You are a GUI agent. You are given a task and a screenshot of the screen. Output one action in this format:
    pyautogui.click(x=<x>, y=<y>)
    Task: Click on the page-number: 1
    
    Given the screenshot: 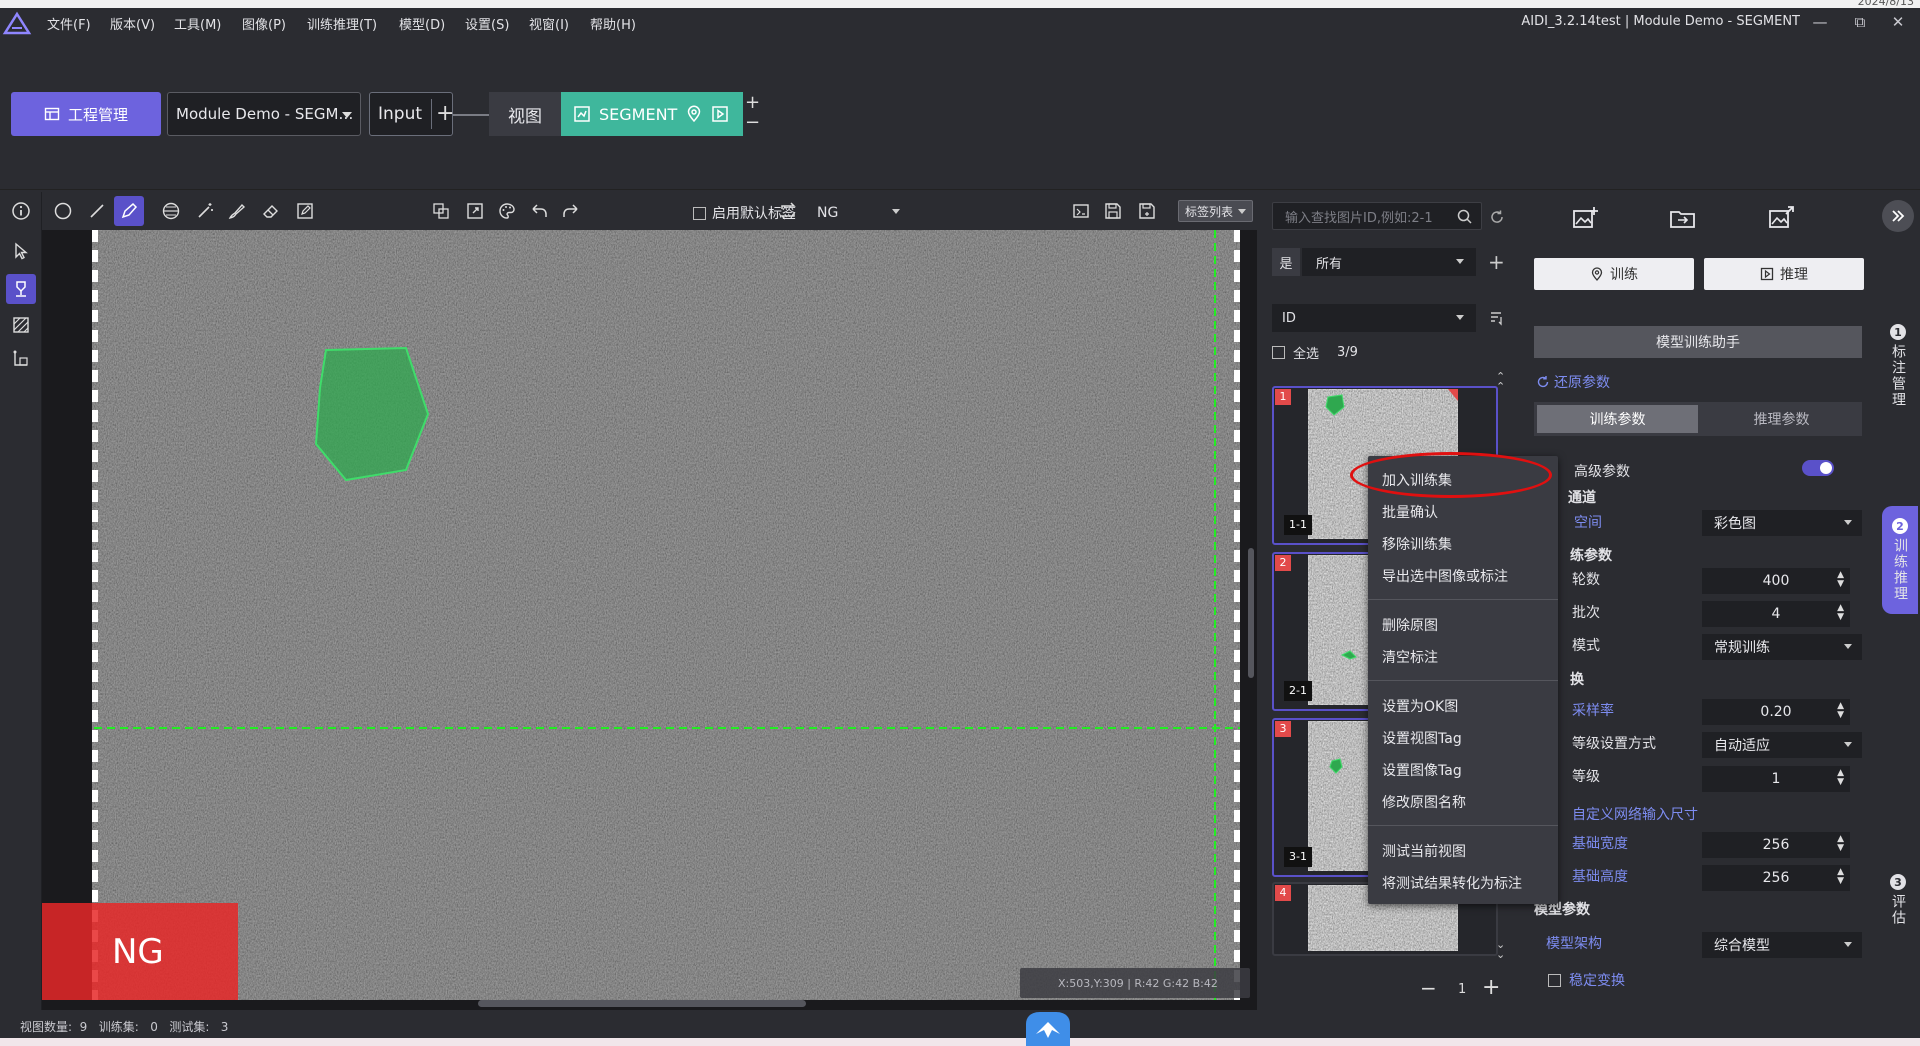 What is the action you would take?
    pyautogui.click(x=1462, y=989)
    